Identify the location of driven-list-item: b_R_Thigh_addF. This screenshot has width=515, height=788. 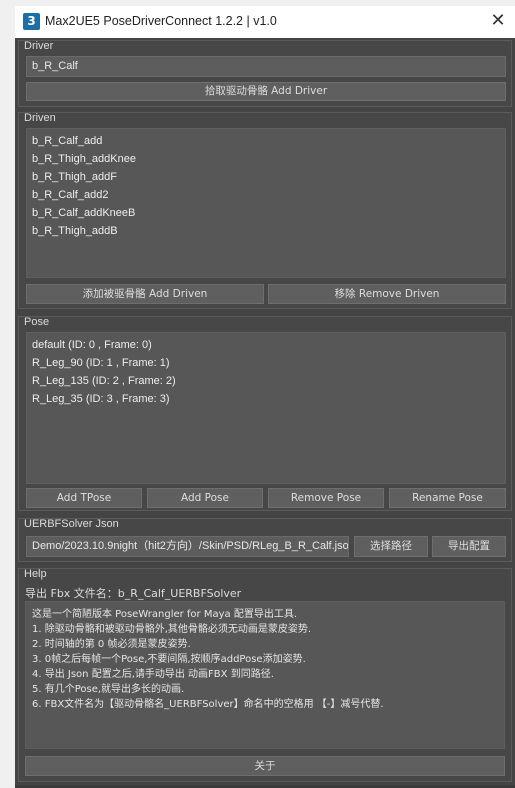
(268, 177).